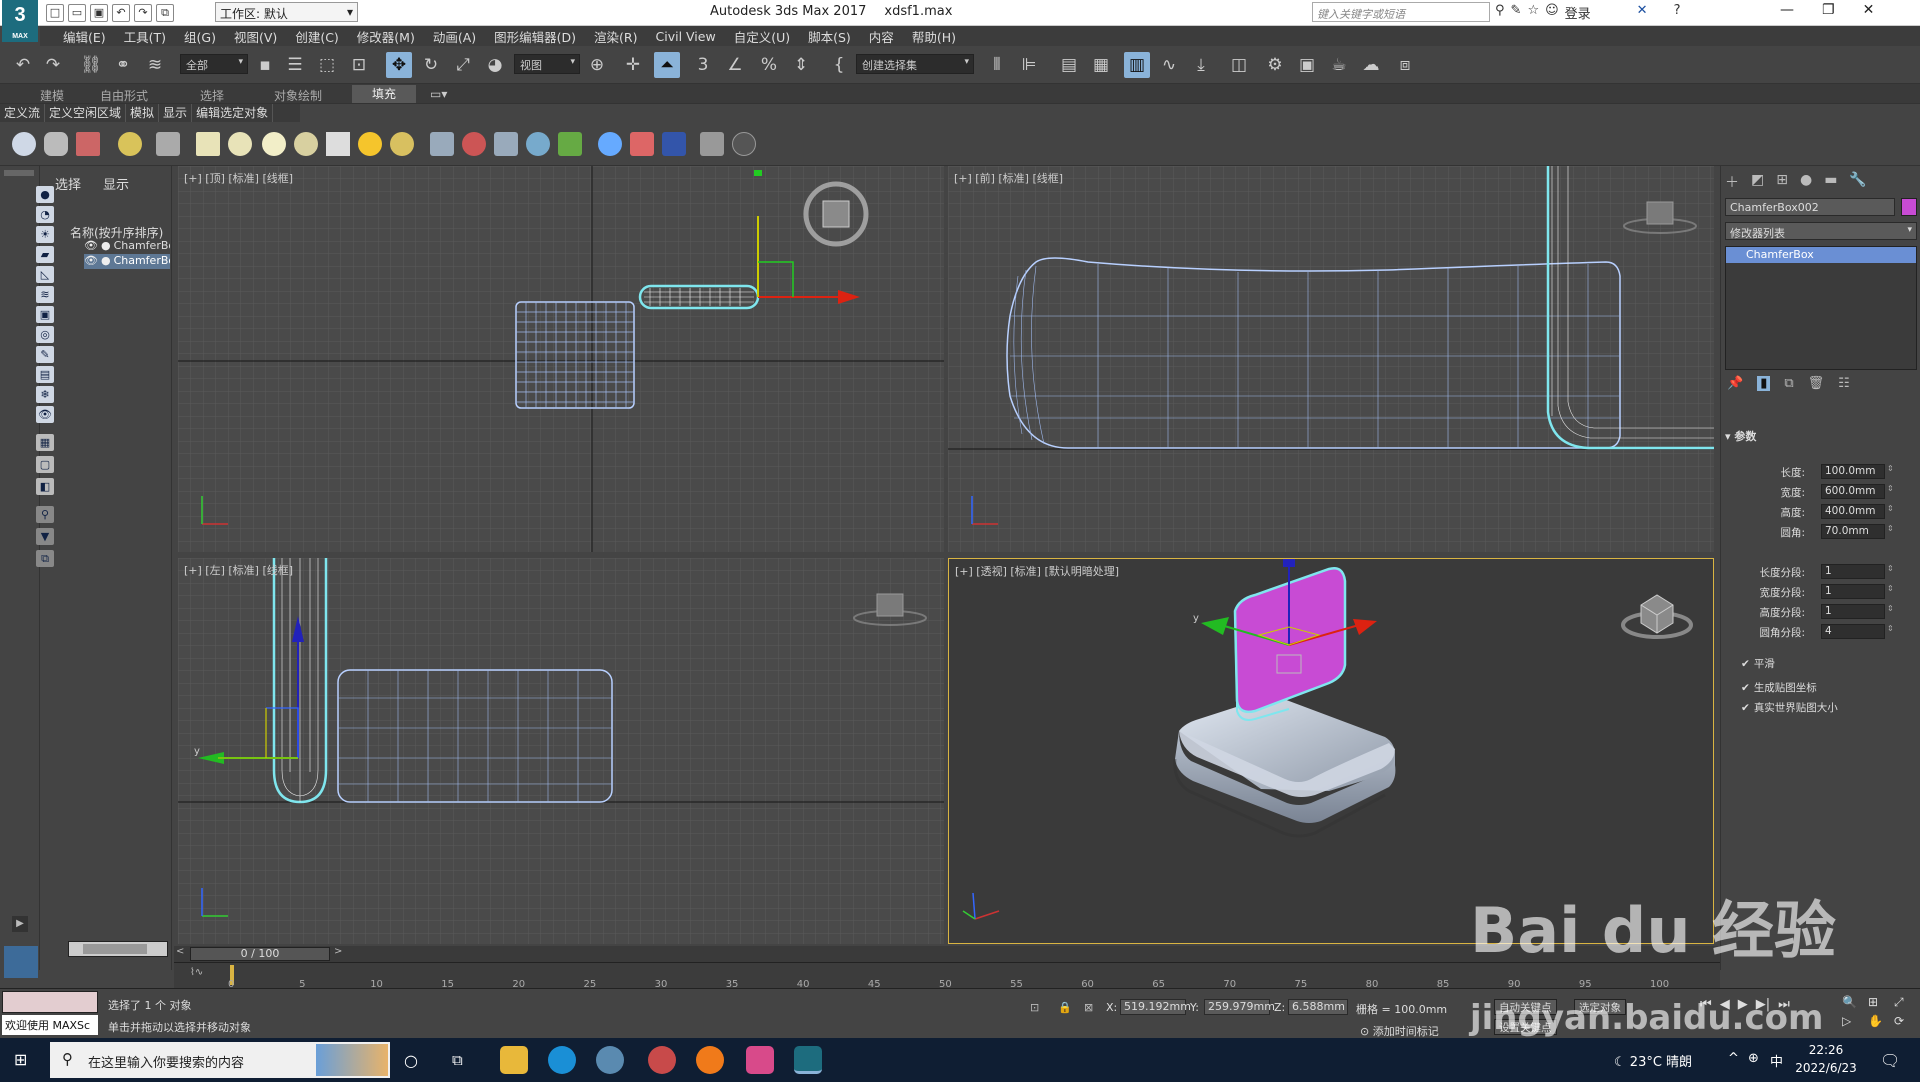 This screenshot has height=1082, width=1920. Describe the element at coordinates (1853, 611) in the screenshot. I see `height-segs-spinner: 1` at that location.